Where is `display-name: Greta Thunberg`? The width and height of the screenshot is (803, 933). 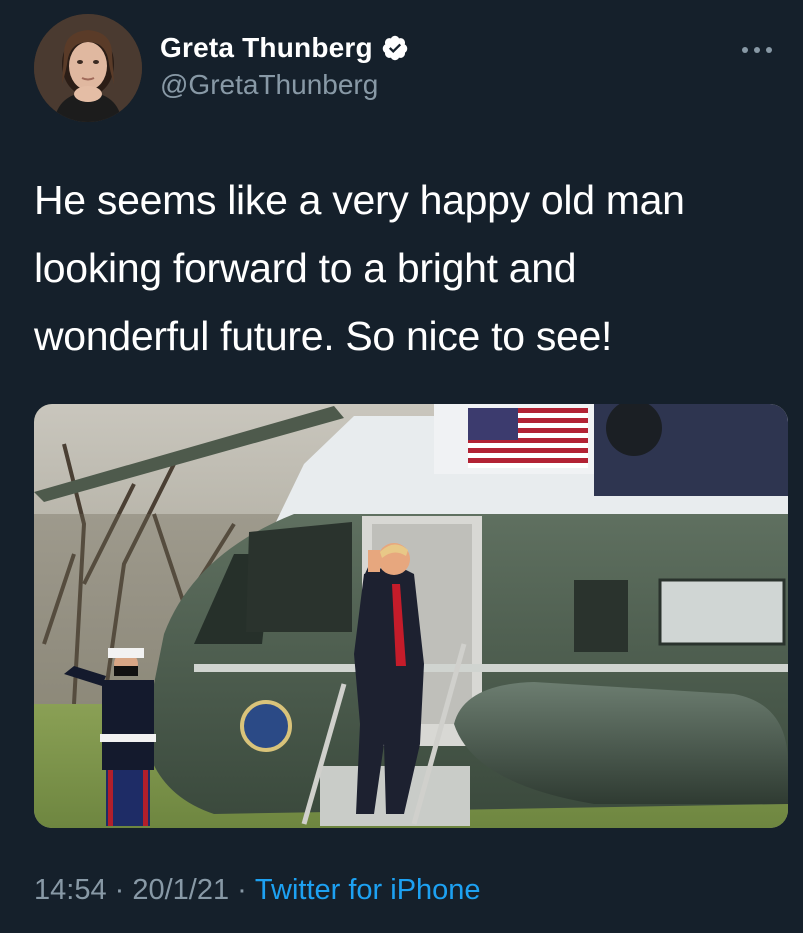 display-name: Greta Thunberg is located at coordinates (266, 48).